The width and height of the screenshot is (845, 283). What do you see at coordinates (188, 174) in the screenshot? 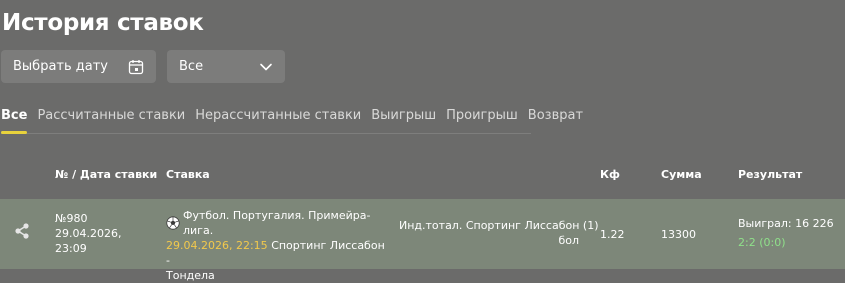
I see `header-bet: Ставка` at bounding box center [188, 174].